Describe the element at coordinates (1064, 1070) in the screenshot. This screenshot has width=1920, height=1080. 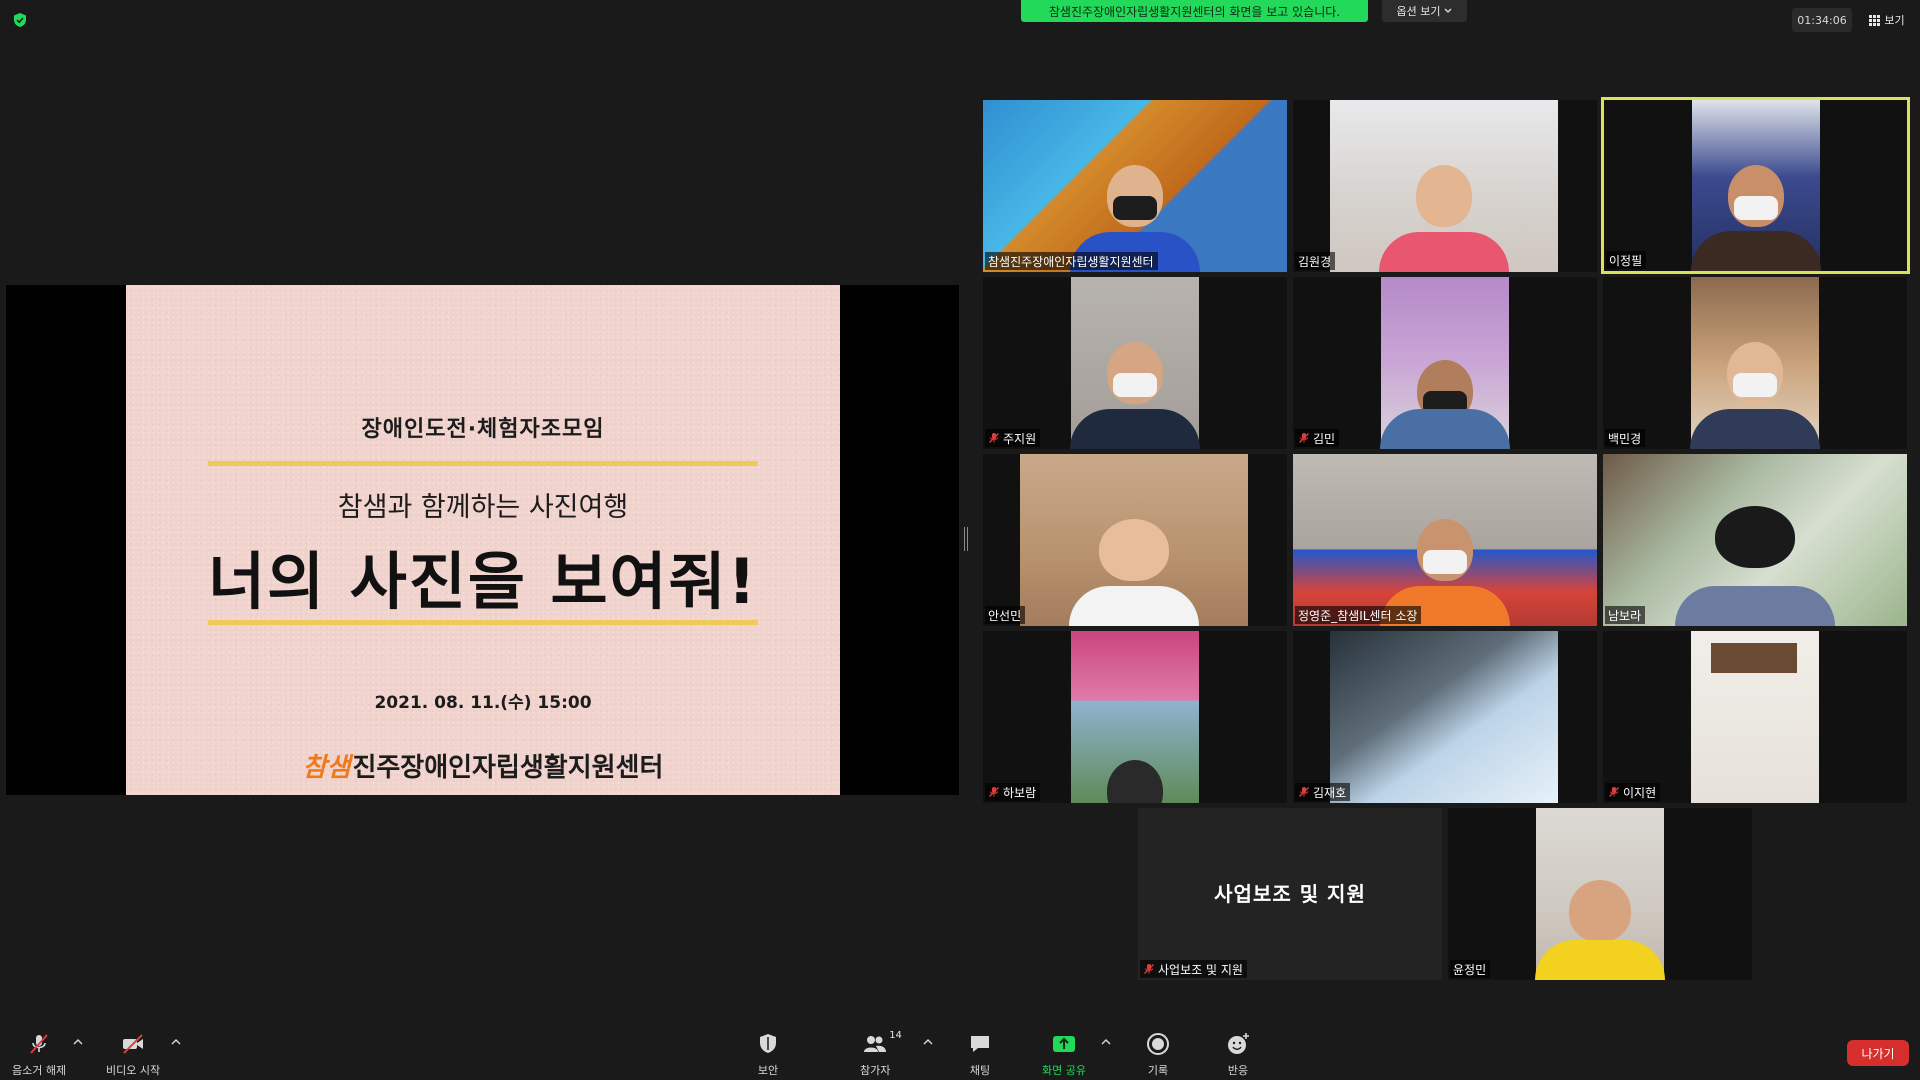
I see `share-screen-label: 화면 공유` at that location.